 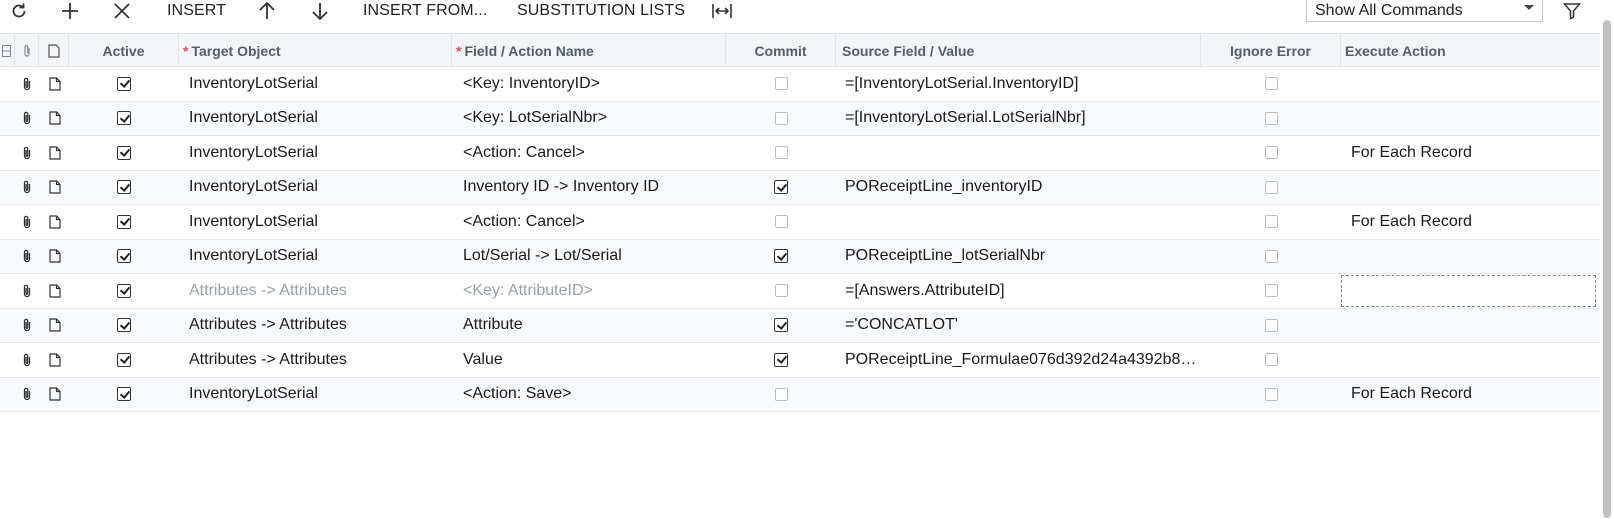 What do you see at coordinates (535, 118) in the screenshot?
I see `field-action-name-cell: <Key: LotSerialNbr>` at bounding box center [535, 118].